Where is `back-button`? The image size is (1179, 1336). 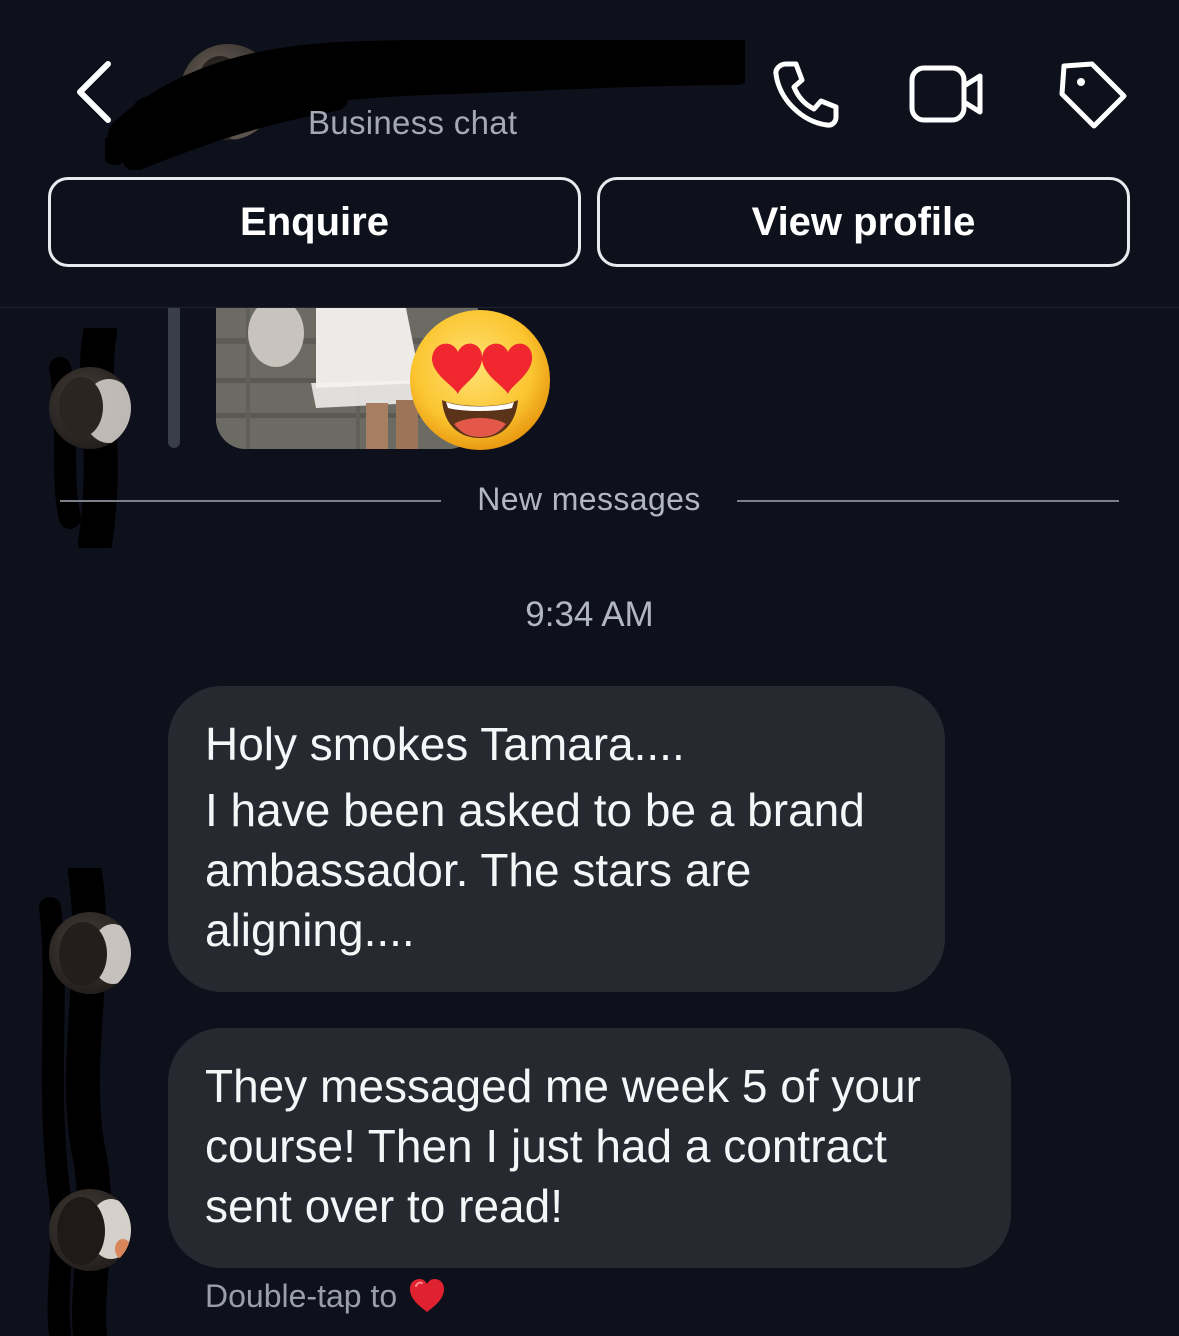
back-button is located at coordinates (97, 92).